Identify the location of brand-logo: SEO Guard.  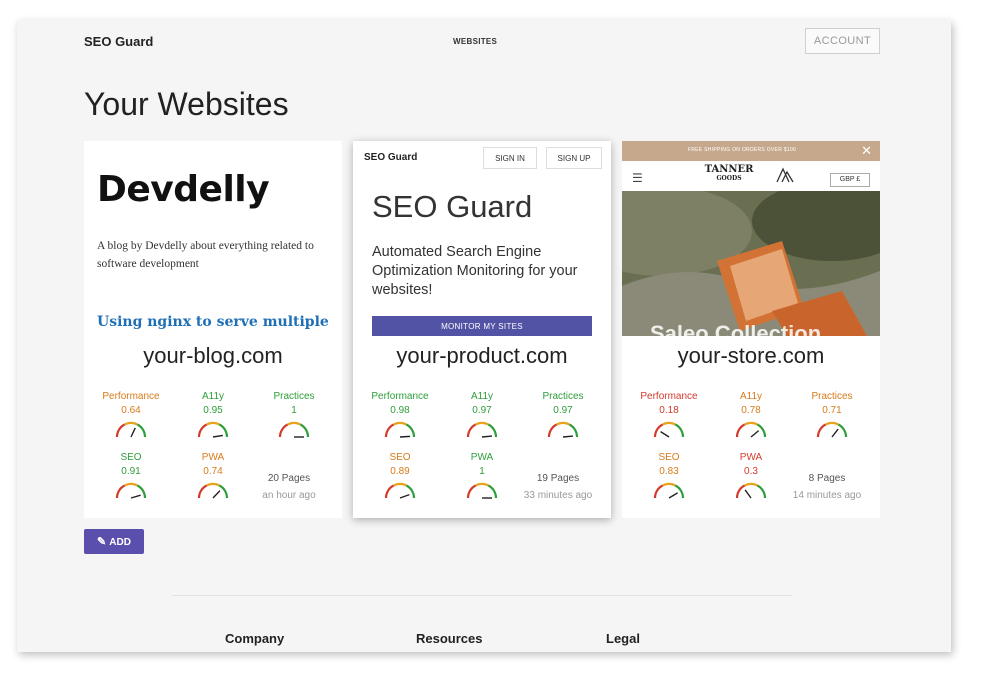
(118, 41).